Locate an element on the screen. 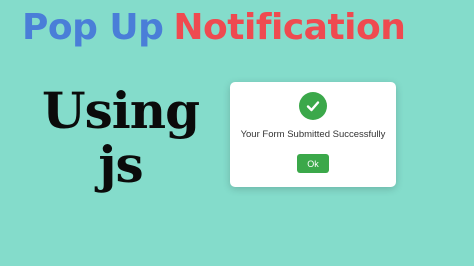 The height and width of the screenshot is (266, 474). notification-popup: Your Form Submitted Successfully Ok is located at coordinates (313, 134).